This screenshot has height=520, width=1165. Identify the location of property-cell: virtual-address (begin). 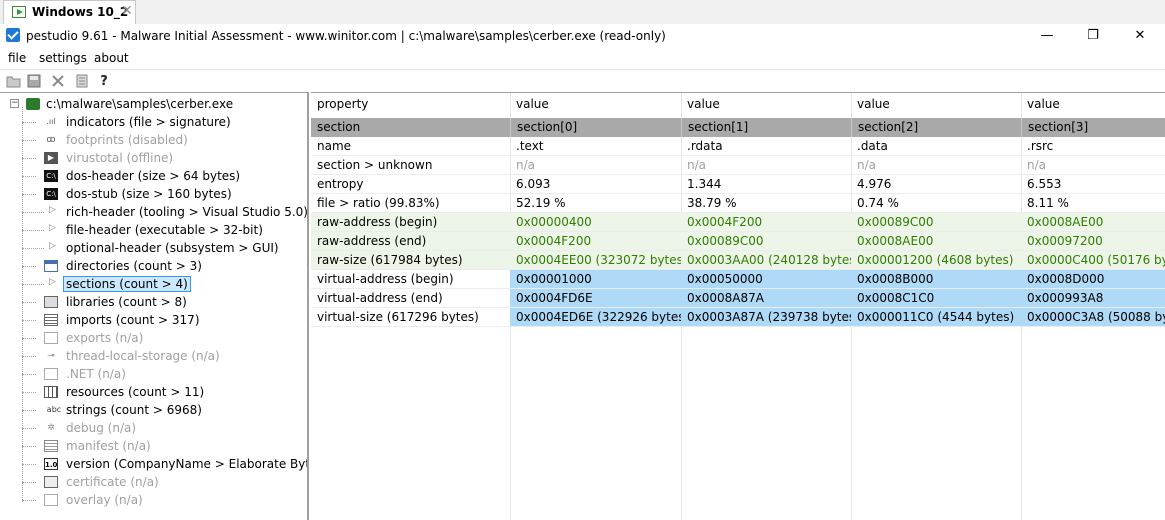
(385, 279).